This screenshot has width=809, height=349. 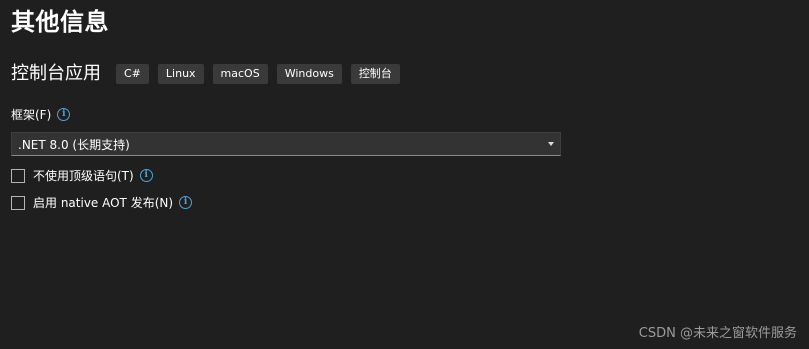 What do you see at coordinates (18, 202) in the screenshot?
I see `native-aot-checkbox` at bounding box center [18, 202].